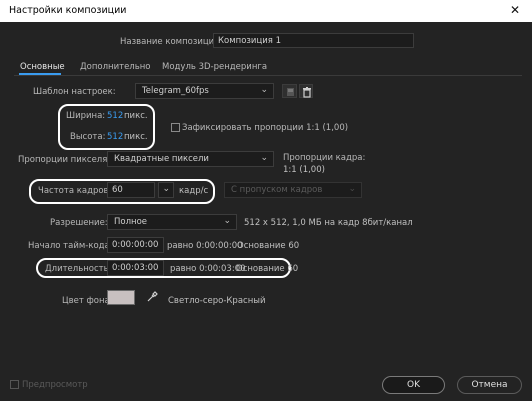 Image resolution: width=532 pixels, height=401 pixels. What do you see at coordinates (267, 269) in the screenshot?
I see `duration-base: Основание 60` at bounding box center [267, 269].